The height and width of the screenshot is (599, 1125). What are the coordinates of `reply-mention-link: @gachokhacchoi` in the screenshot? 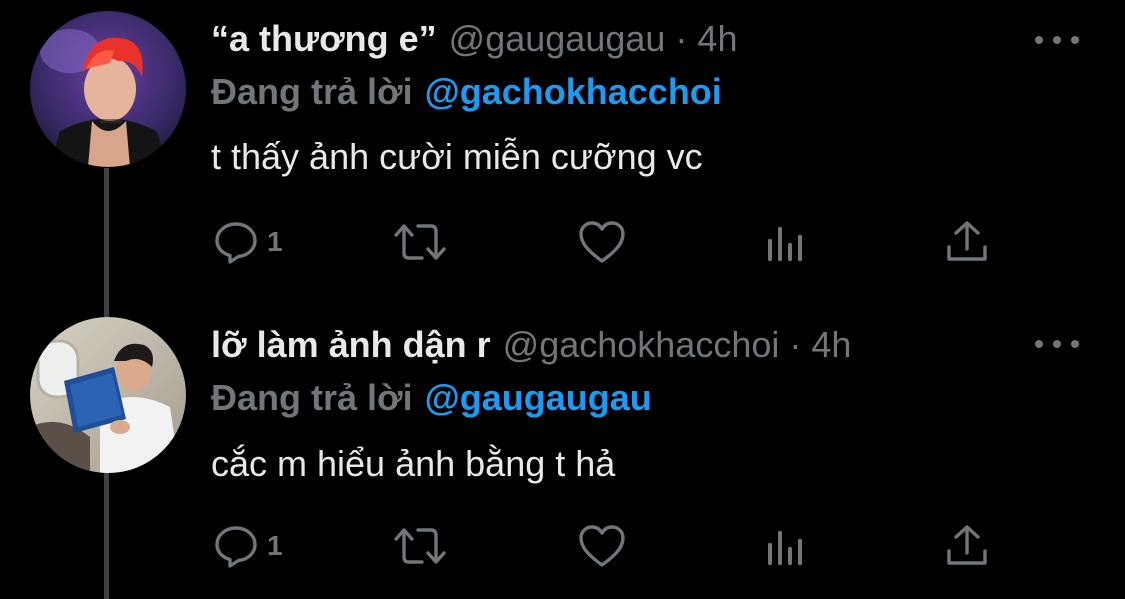 It's located at (573, 92).